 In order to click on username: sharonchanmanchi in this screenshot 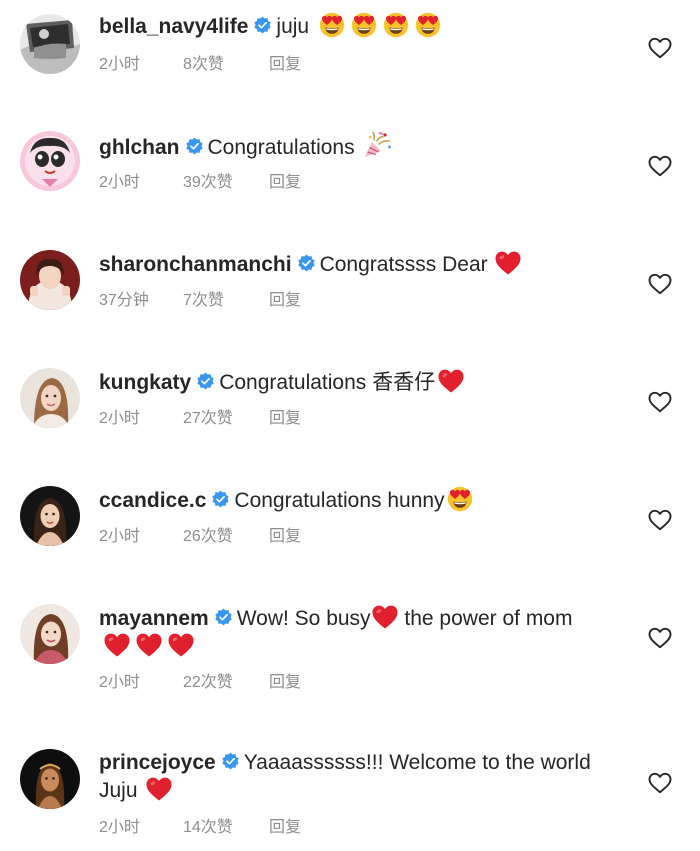, I will do `click(195, 264)`.